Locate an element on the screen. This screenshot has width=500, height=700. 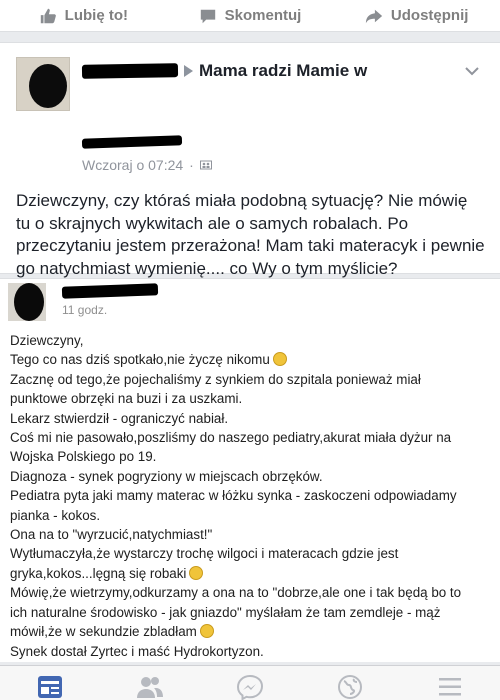
screenshot-text-line-content: punktowe obrzęki na buzi i za uszkami. is located at coordinates (126, 399).